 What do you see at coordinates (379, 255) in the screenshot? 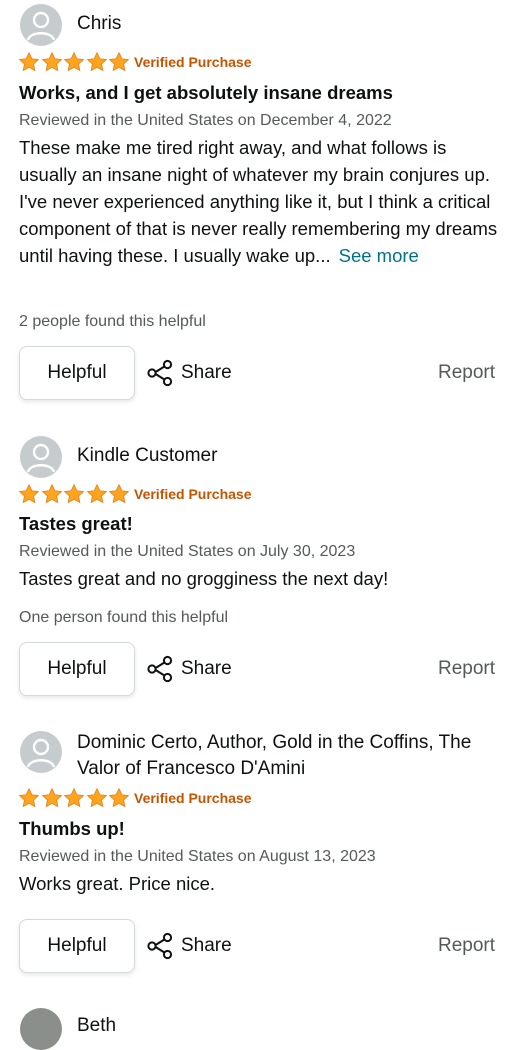
I see `see-more-link: See more` at bounding box center [379, 255].